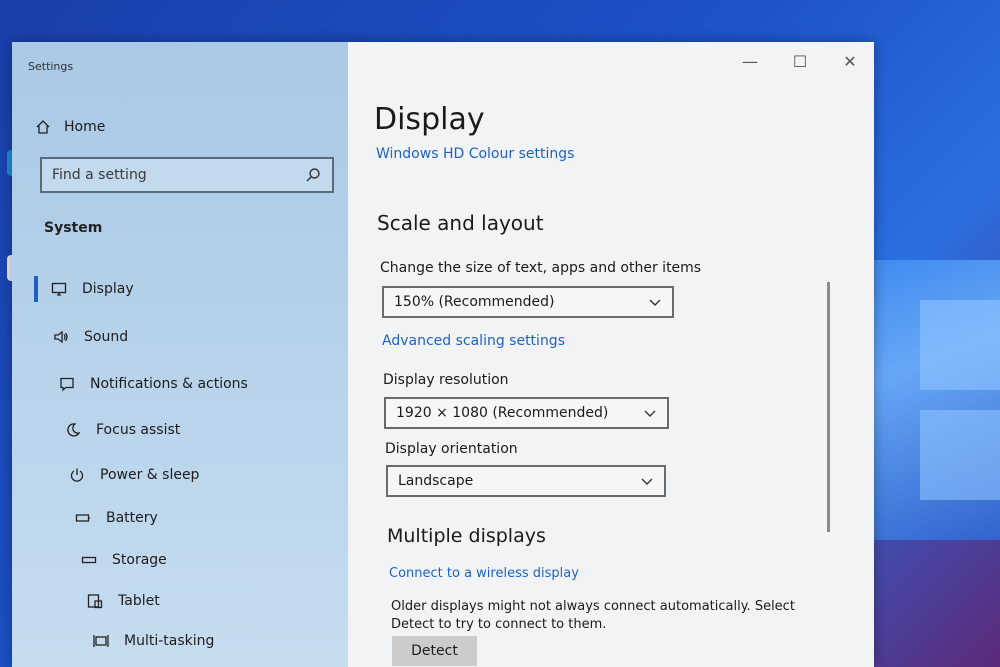 The height and width of the screenshot is (667, 1000). What do you see at coordinates (502, 413) in the screenshot?
I see `resolution-value: 1920 × 1080 (Recommended)` at bounding box center [502, 413].